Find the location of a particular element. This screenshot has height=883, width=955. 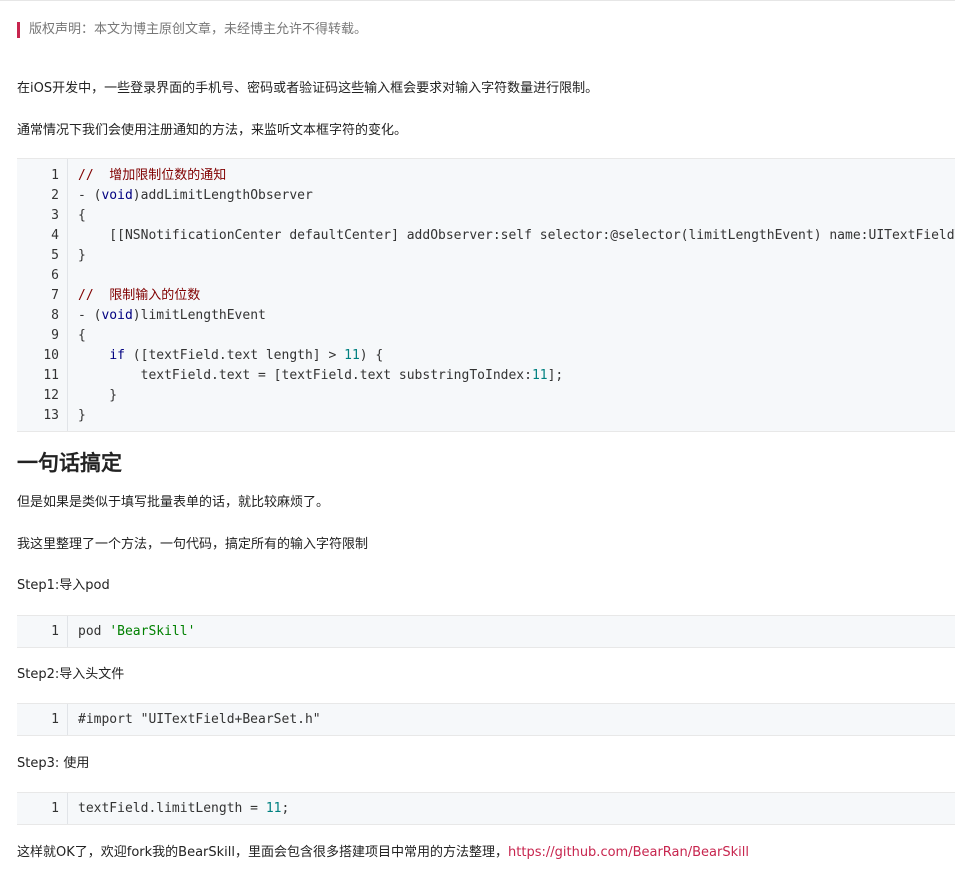

code-line: // 增加限制位数的通知 is located at coordinates (152, 176).